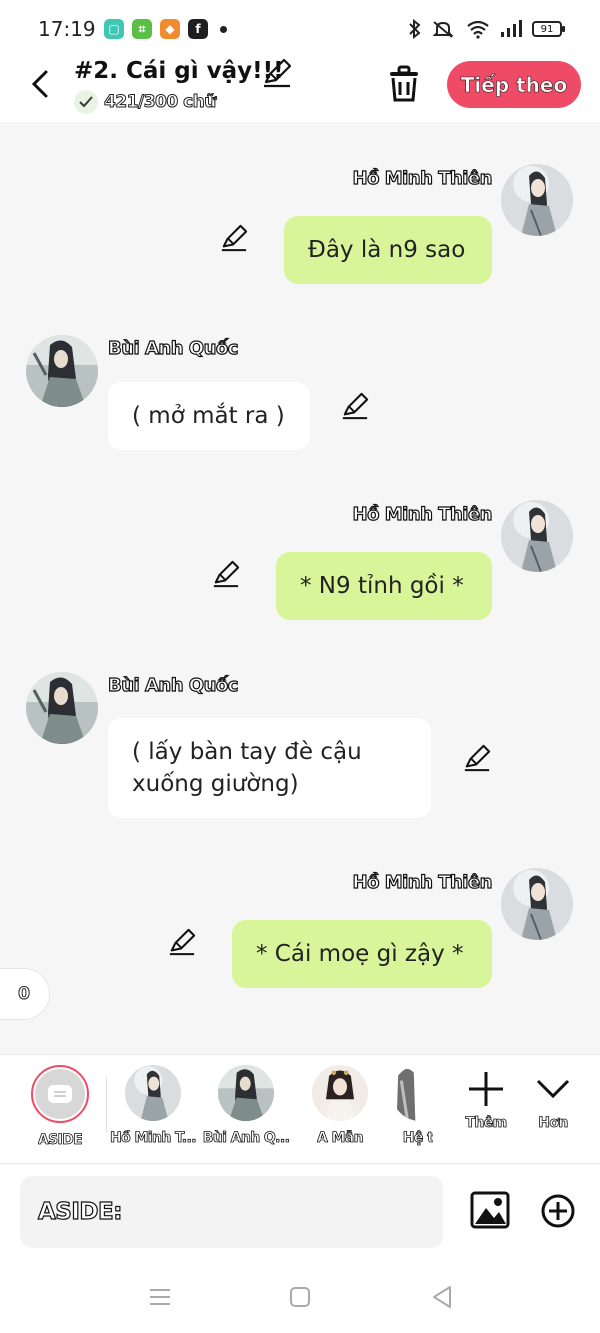 The height and width of the screenshot is (1333, 600). Describe the element at coordinates (170, 29) in the screenshot. I see `game-notification-icon: ◆` at that location.